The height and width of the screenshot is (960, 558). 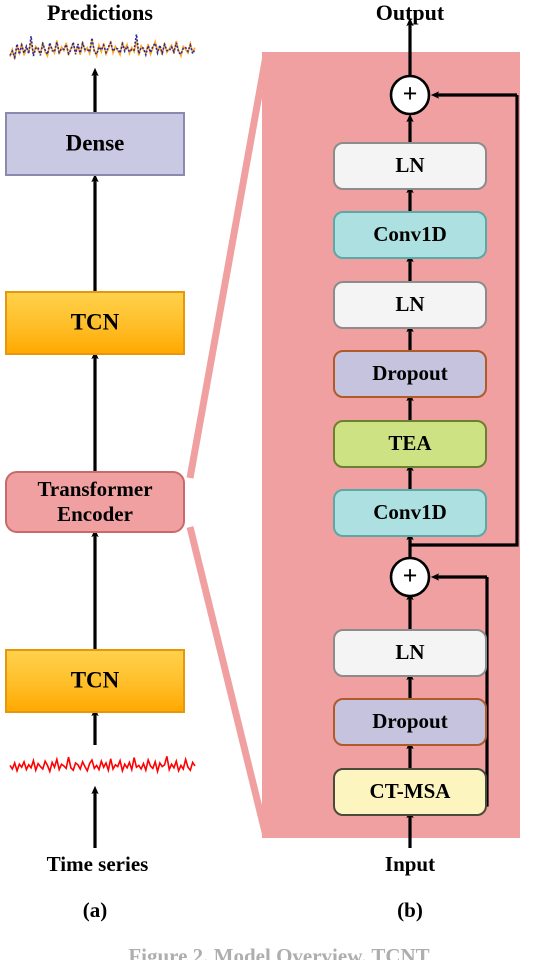 I want to click on block-conv1d-top-label: Conv1D, so click(x=410, y=234).